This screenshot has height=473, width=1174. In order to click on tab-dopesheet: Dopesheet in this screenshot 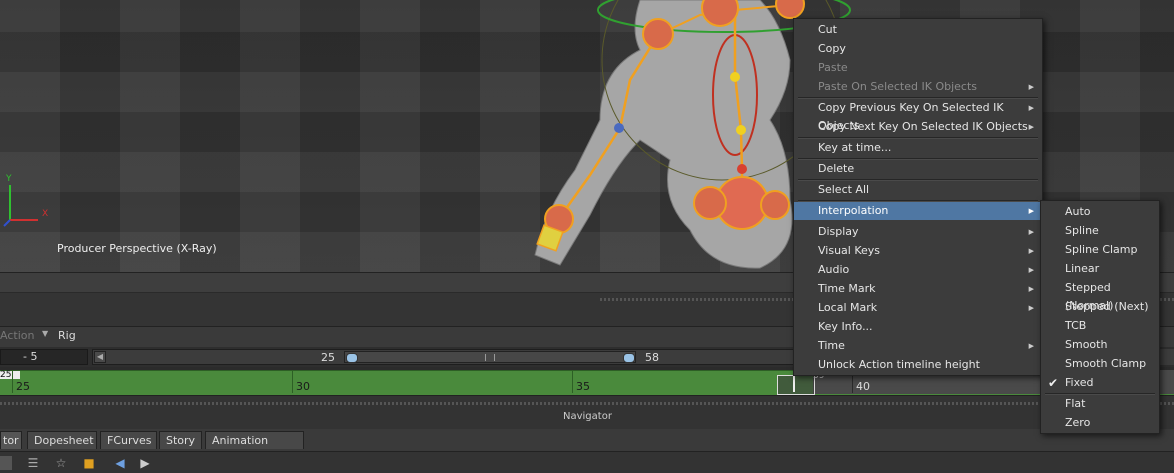, I will do `click(62, 440)`.